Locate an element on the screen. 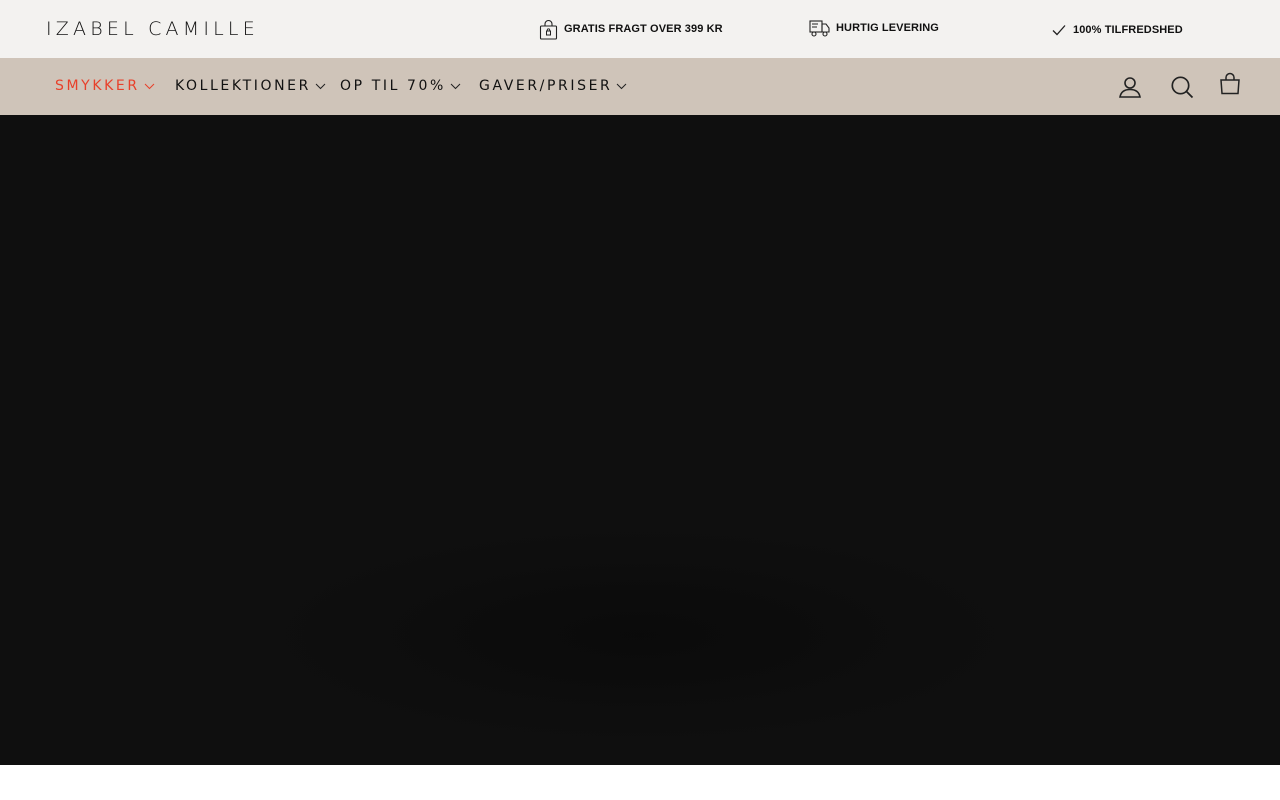  nav-item-smykker: SMYKKER is located at coordinates (105, 86).